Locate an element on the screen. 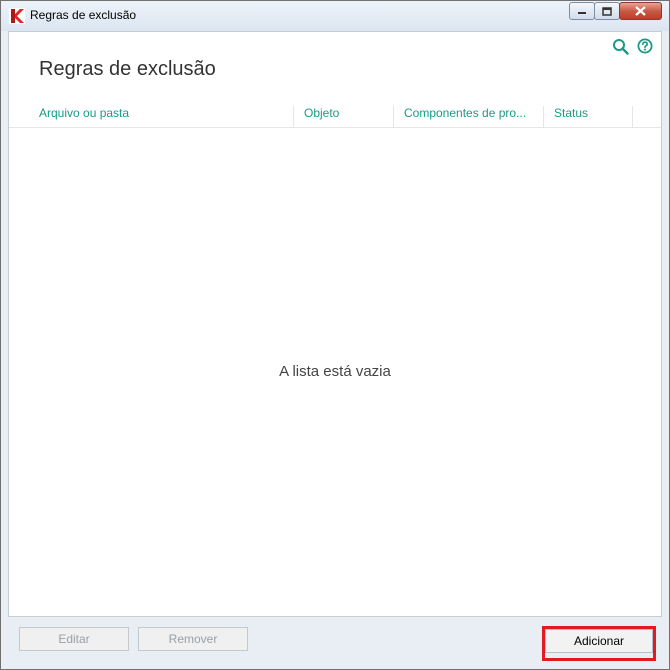 The image size is (670, 670). restore-icon is located at coordinates (607, 11).